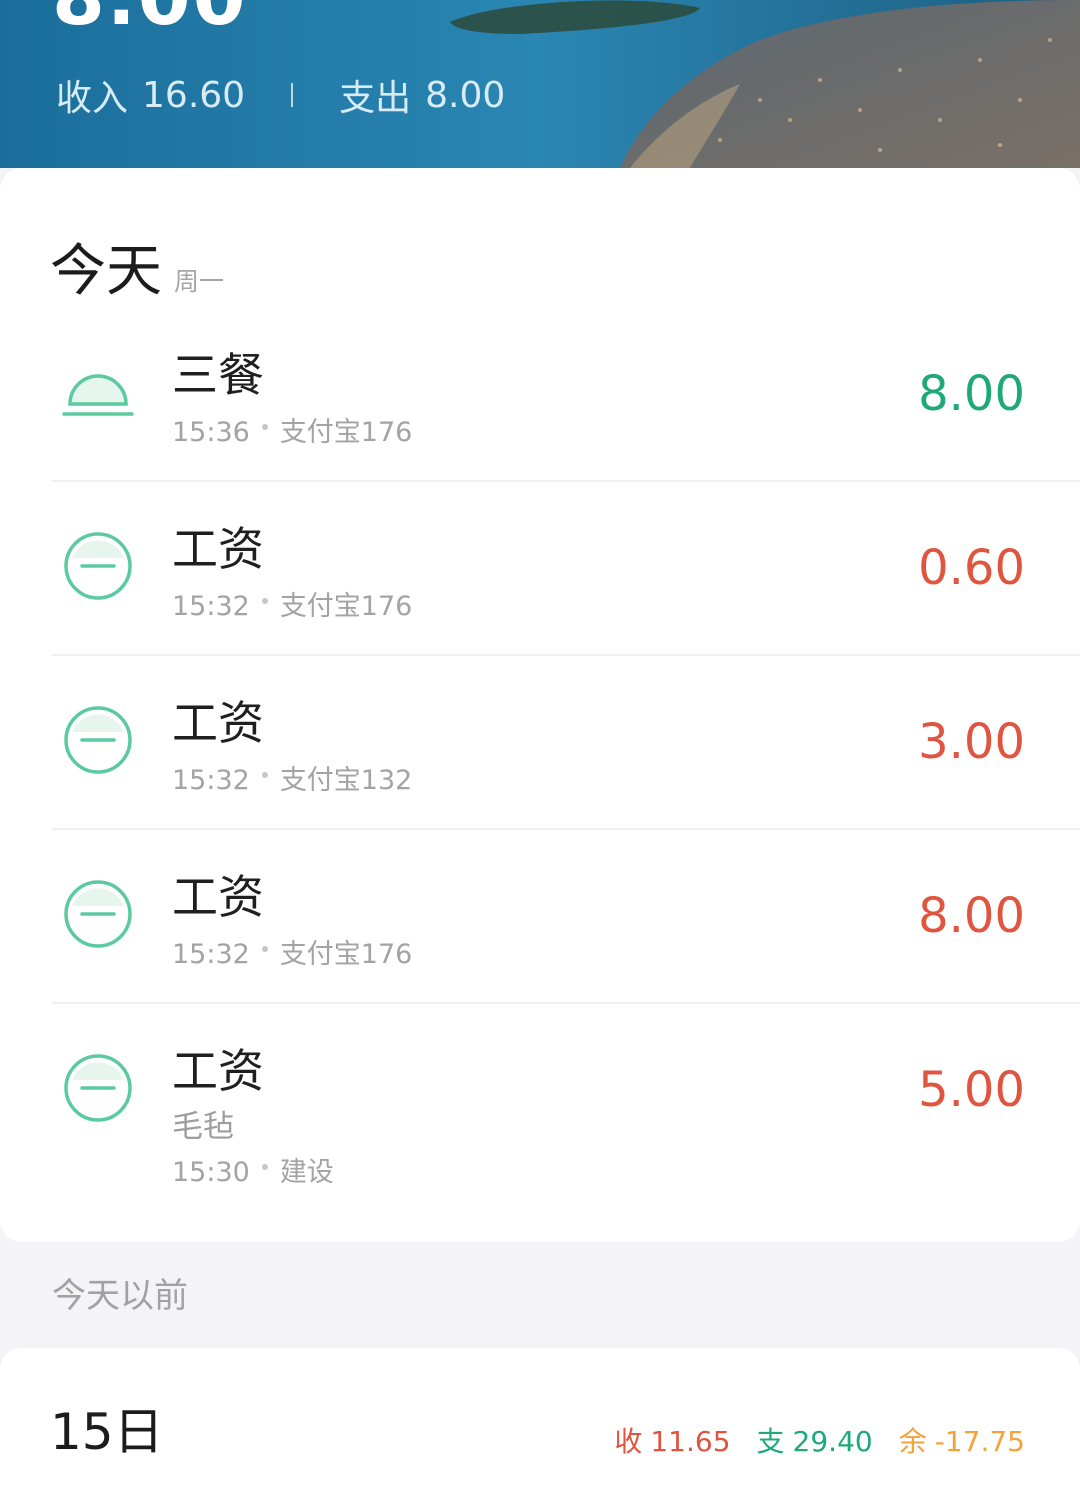 The height and width of the screenshot is (1488, 1080). Describe the element at coordinates (628, 1441) in the screenshot. I see `day-income-label: 收` at that location.